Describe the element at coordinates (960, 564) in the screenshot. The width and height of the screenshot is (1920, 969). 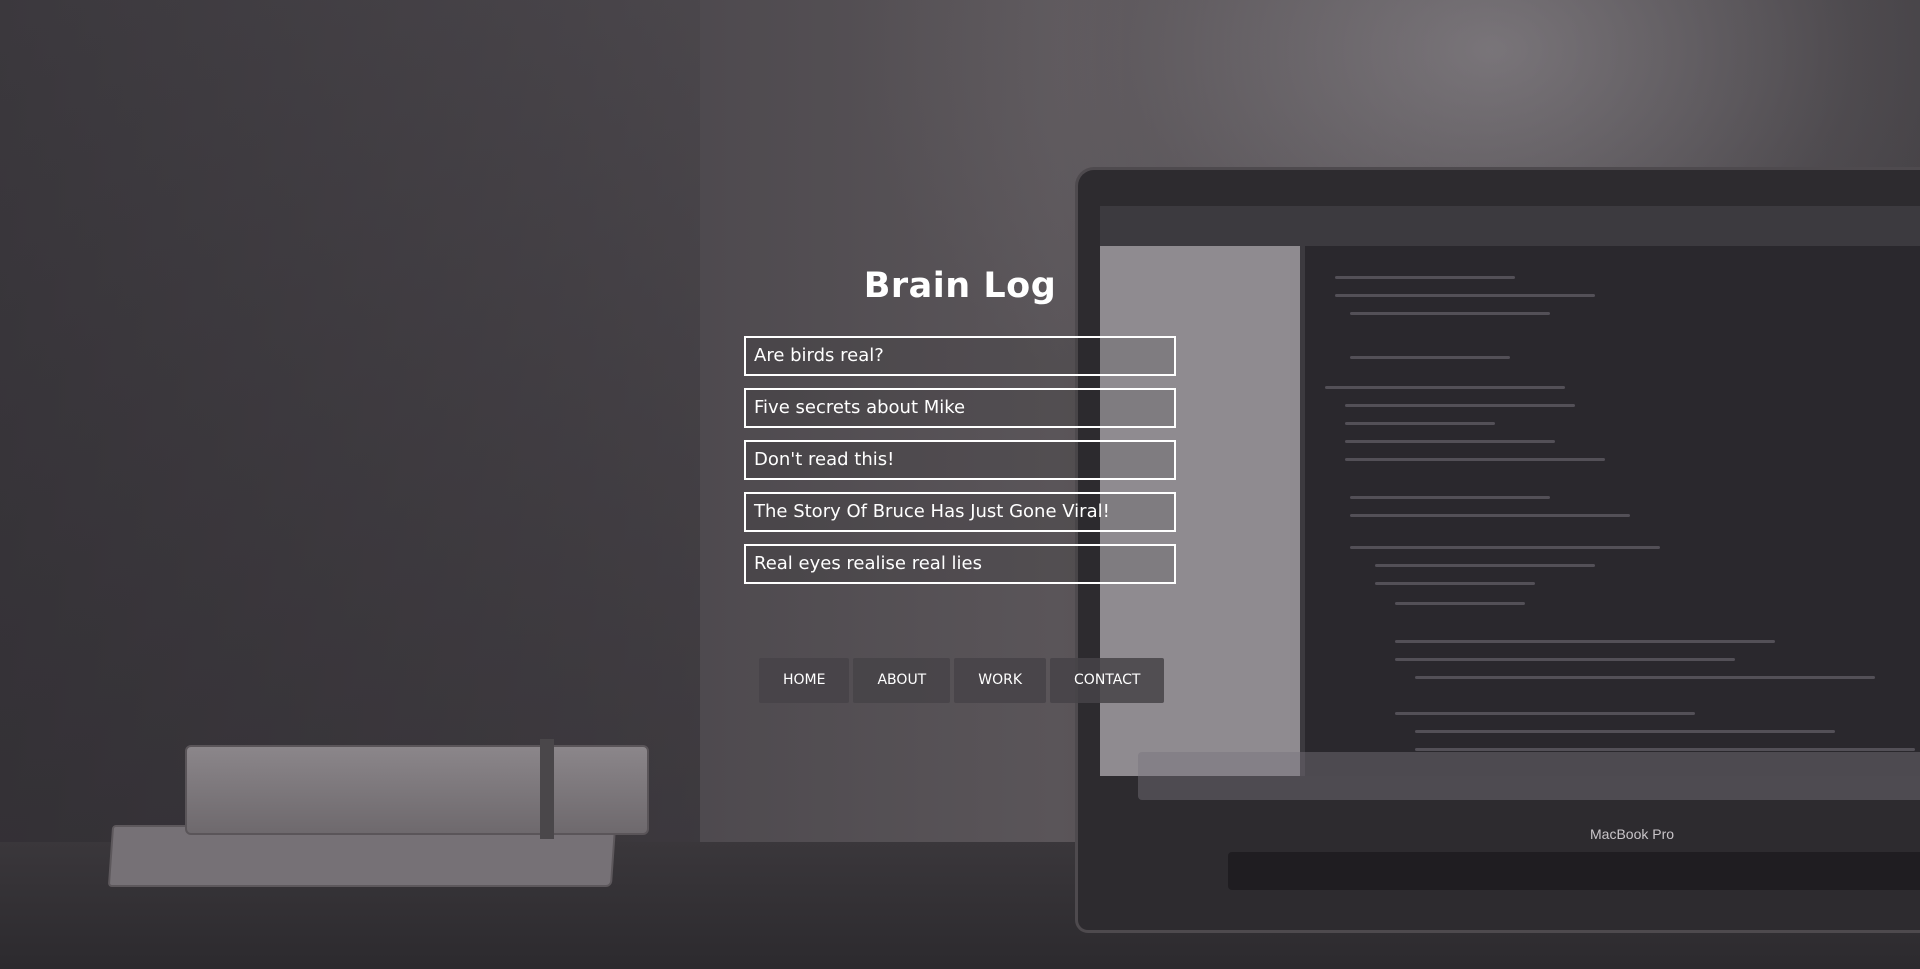
I see `post-link: Real eyes realise real lies` at that location.